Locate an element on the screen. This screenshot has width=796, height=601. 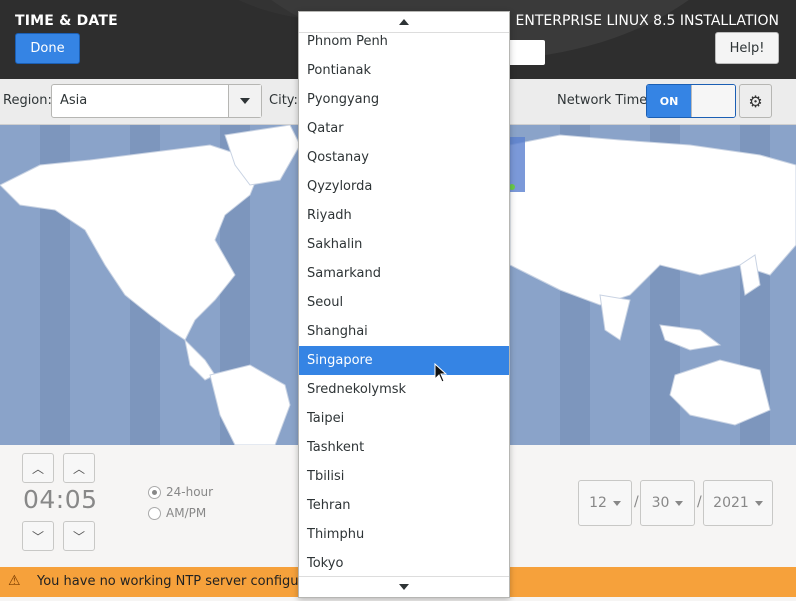
city-list-item: Riyadh is located at coordinates (404, 215).